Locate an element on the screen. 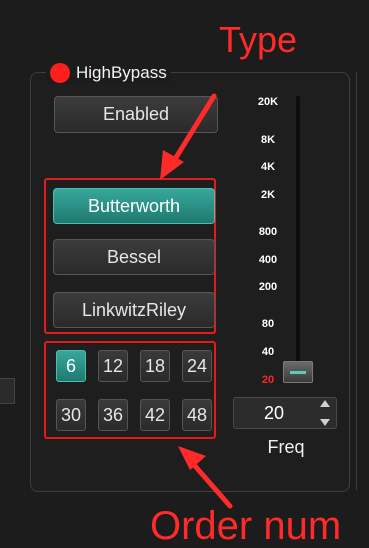 The image size is (369, 548). freq-label: Freq is located at coordinates (286, 447).